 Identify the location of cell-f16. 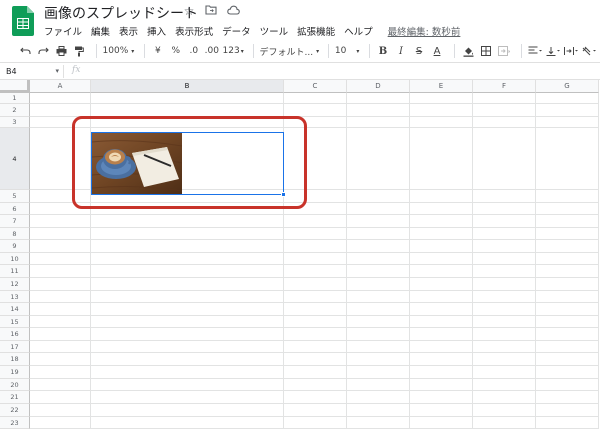
(504, 334).